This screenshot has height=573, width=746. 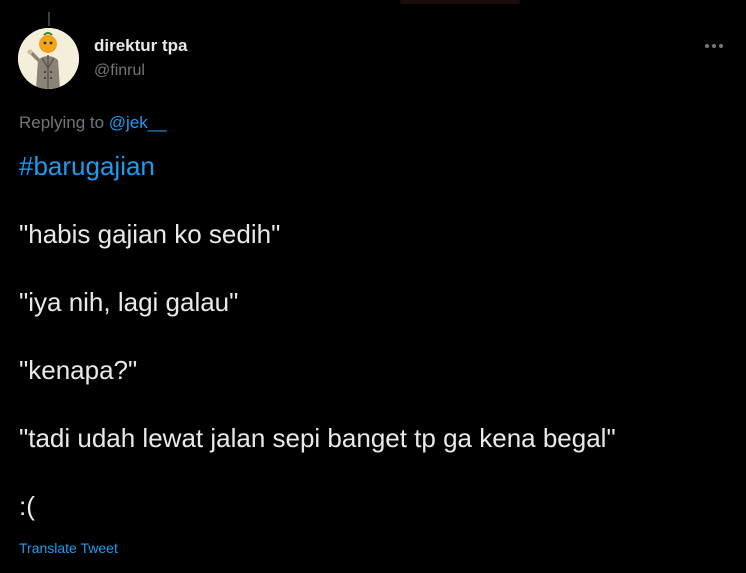 I want to click on tweet-line: "iya nih, lagi galau", so click(x=129, y=302).